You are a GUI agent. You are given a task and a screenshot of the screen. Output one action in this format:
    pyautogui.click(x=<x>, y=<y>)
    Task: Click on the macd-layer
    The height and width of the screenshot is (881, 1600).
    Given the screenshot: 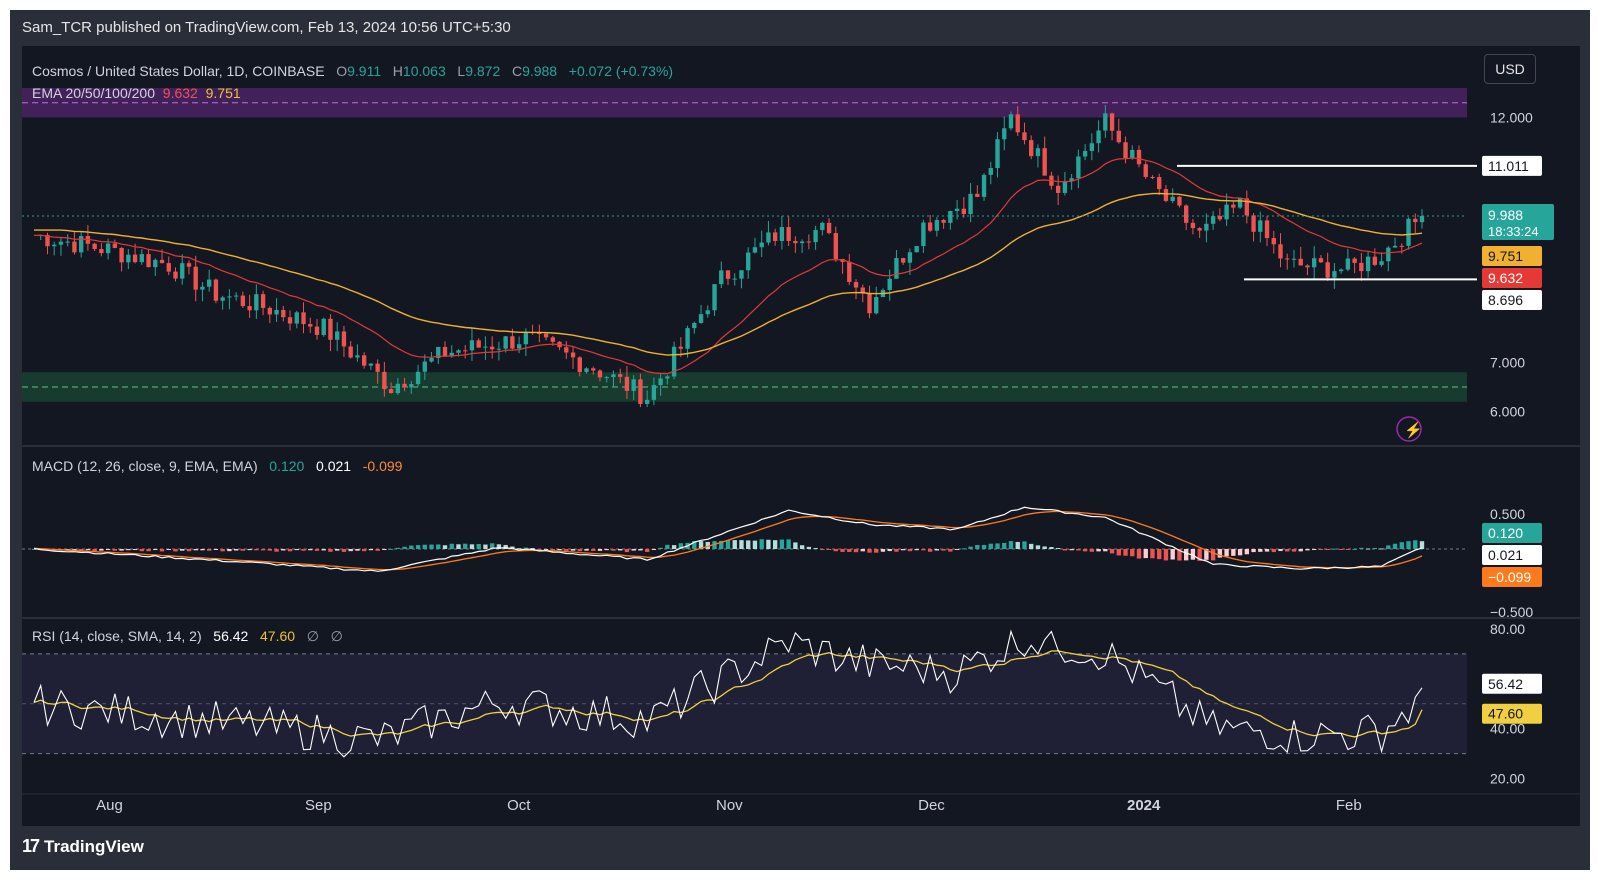 What is the action you would take?
    pyautogui.click(x=744, y=539)
    